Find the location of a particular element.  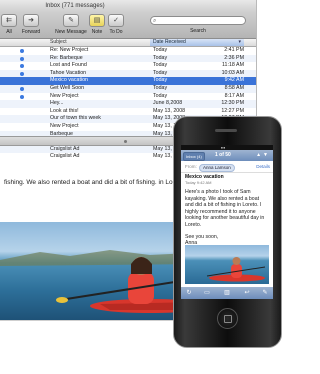

inbox-back-button: Inbox (4) is located at coordinates (194, 156).